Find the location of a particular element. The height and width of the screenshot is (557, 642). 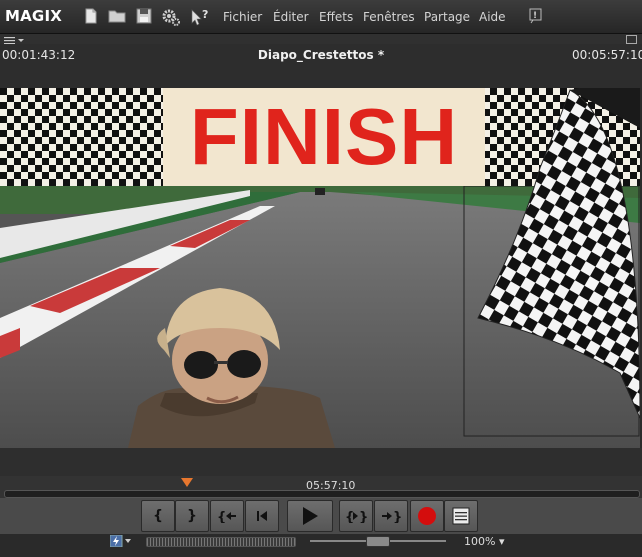

record-button is located at coordinates (427, 516).